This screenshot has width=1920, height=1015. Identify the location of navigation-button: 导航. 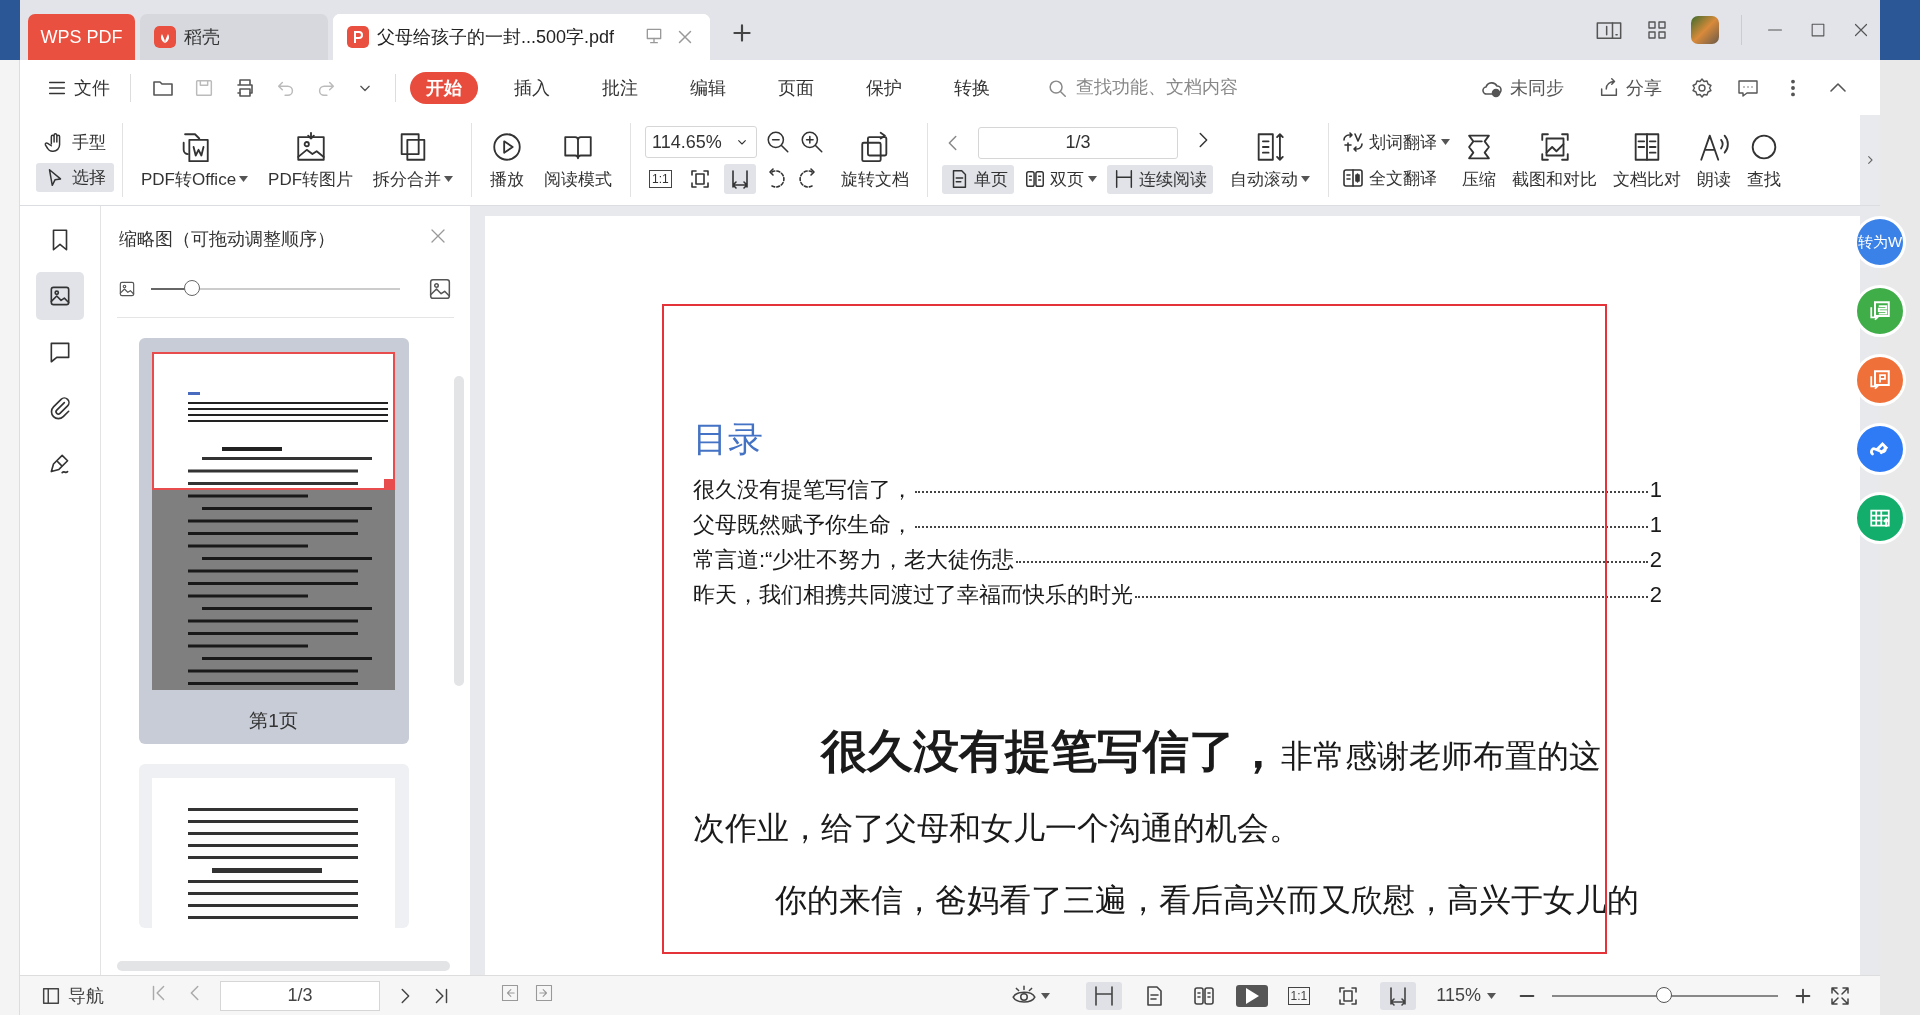
(72, 995).